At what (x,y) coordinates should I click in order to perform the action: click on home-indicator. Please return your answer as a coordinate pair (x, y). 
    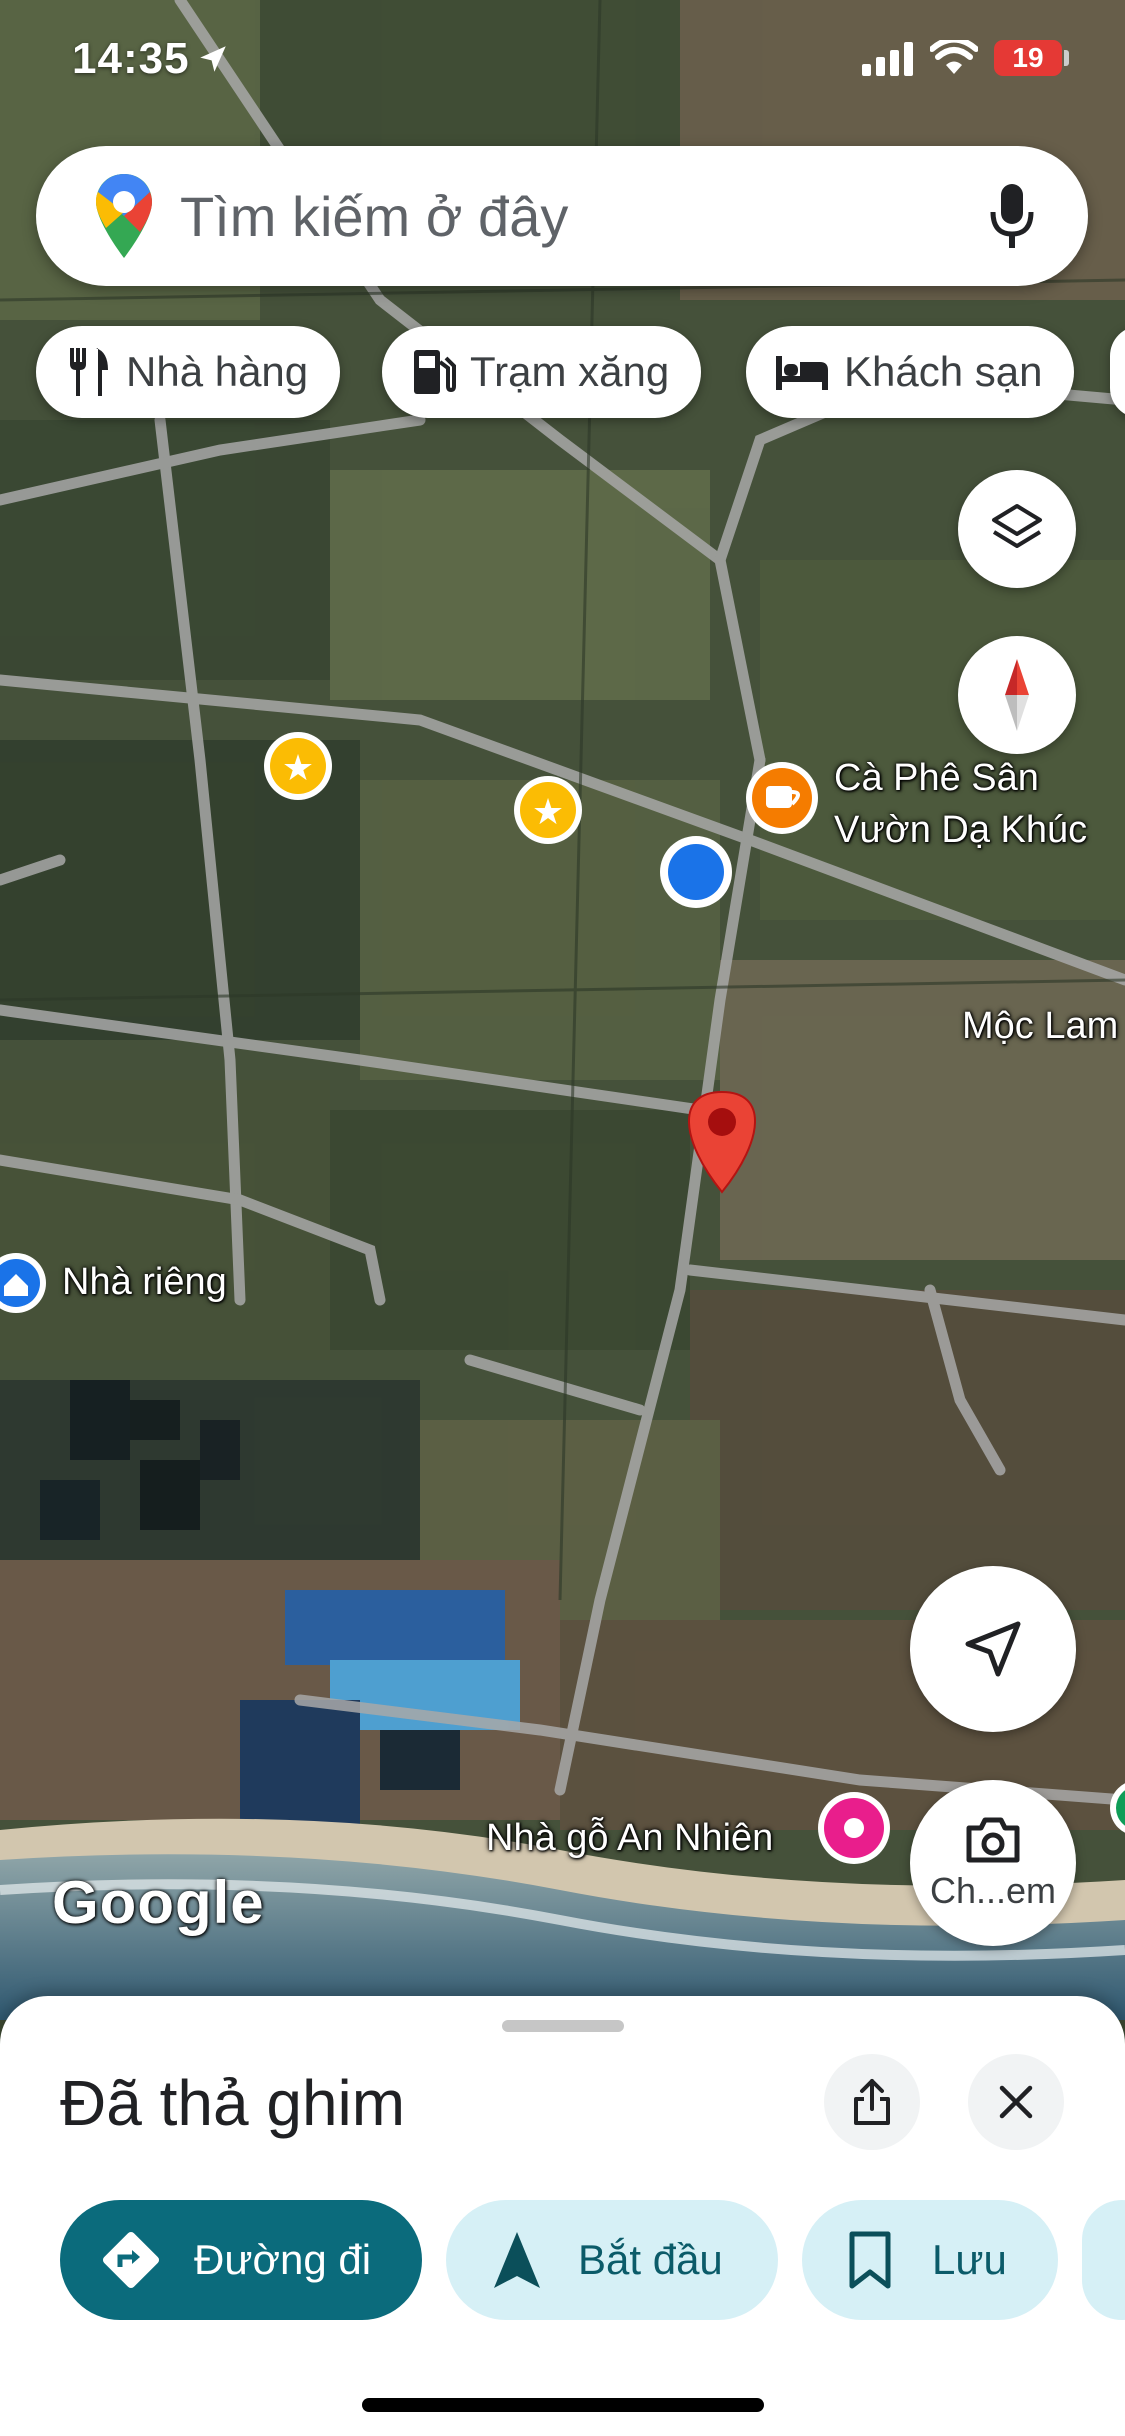
    Looking at the image, I should click on (563, 2405).